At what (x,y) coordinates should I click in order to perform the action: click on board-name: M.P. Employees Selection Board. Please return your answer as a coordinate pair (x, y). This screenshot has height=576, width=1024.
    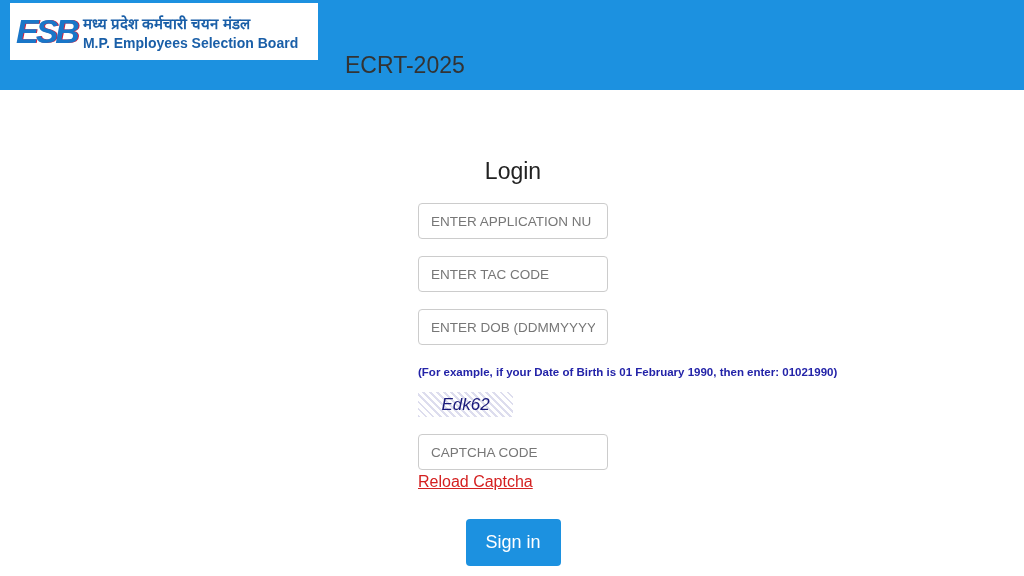
    Looking at the image, I should click on (190, 42).